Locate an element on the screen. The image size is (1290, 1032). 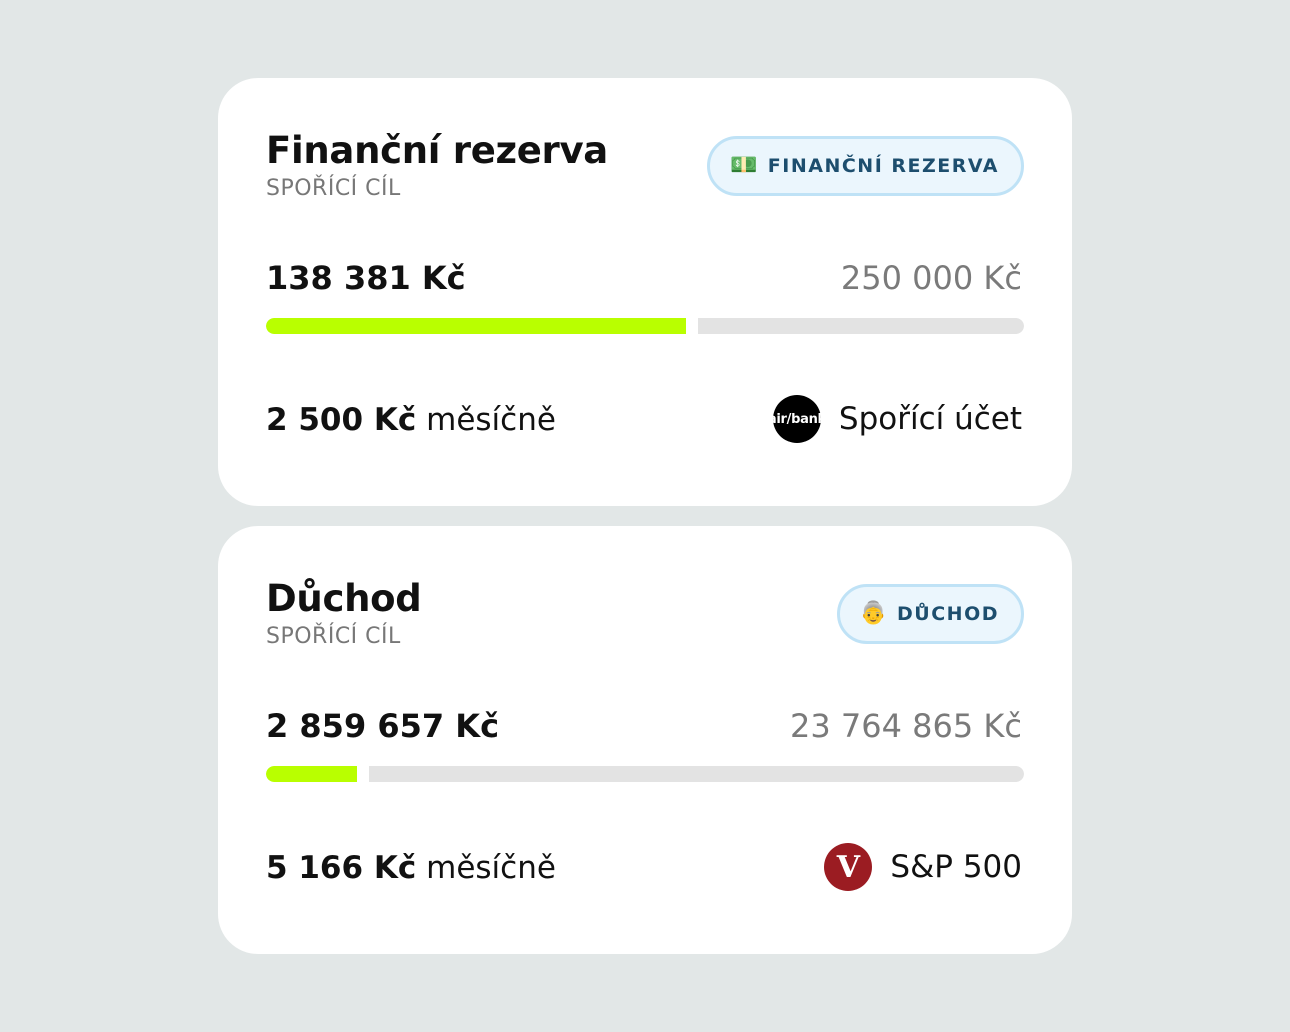
account-name: Spořící účet is located at coordinates (930, 419).